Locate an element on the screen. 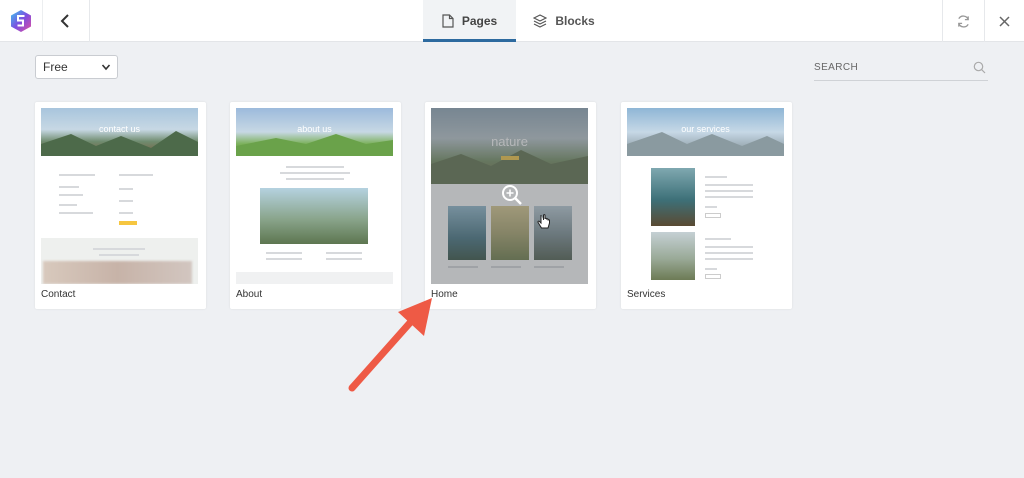 The height and width of the screenshot is (478, 1024). tab-blocks-label: Blocks is located at coordinates (575, 21).